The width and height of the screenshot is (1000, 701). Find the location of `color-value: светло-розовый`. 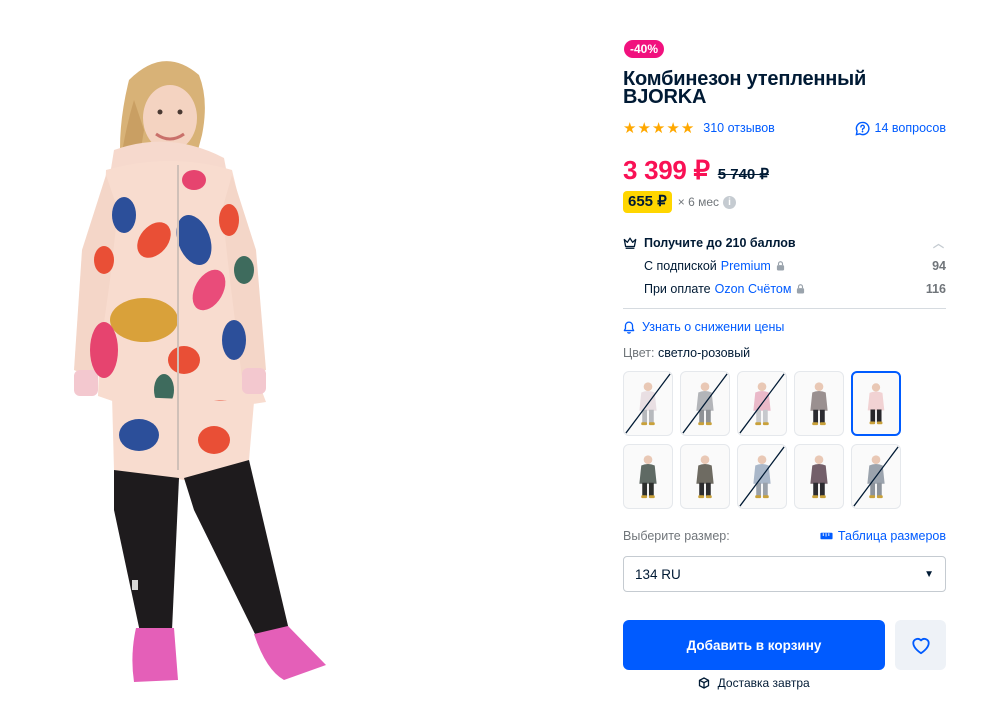

color-value: светло-розовый is located at coordinates (704, 353).